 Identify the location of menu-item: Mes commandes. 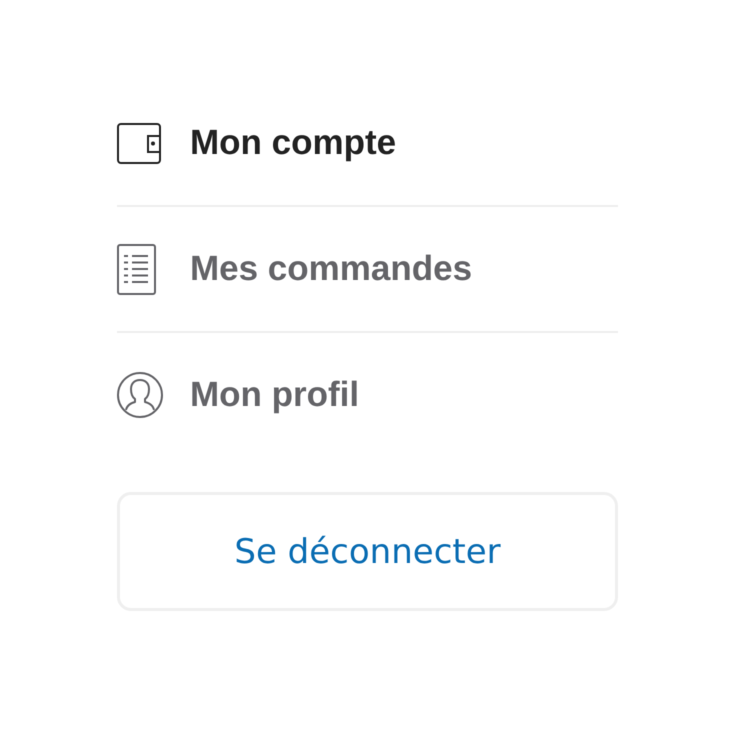
(367, 270).